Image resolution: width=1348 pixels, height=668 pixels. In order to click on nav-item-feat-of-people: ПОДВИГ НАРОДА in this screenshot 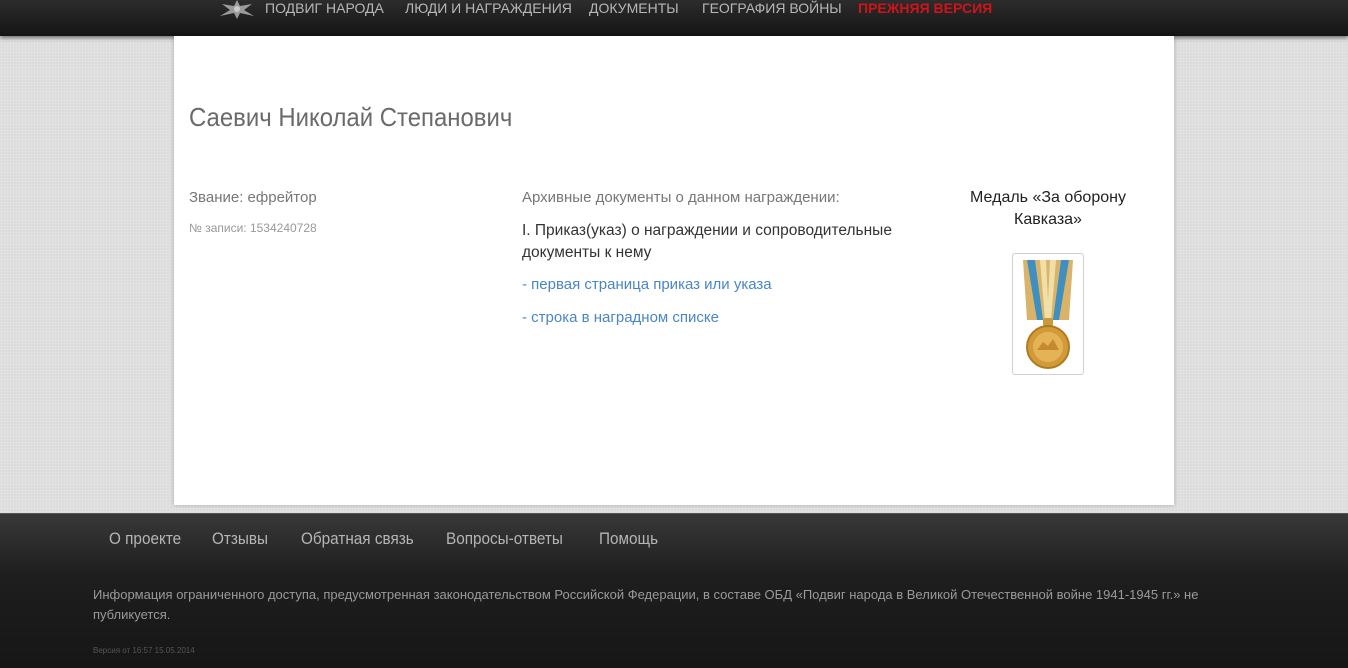, I will do `click(324, 9)`.